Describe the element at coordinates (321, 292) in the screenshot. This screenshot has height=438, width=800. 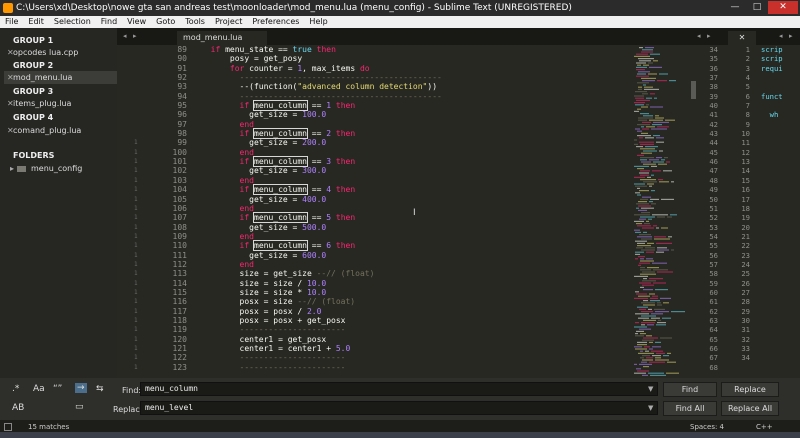
I see `code-line: size = size * 10.0` at that location.